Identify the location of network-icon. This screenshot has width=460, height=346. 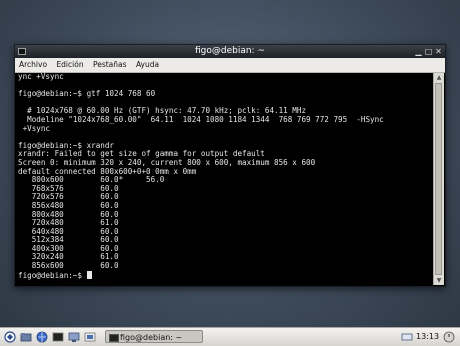
(407, 337).